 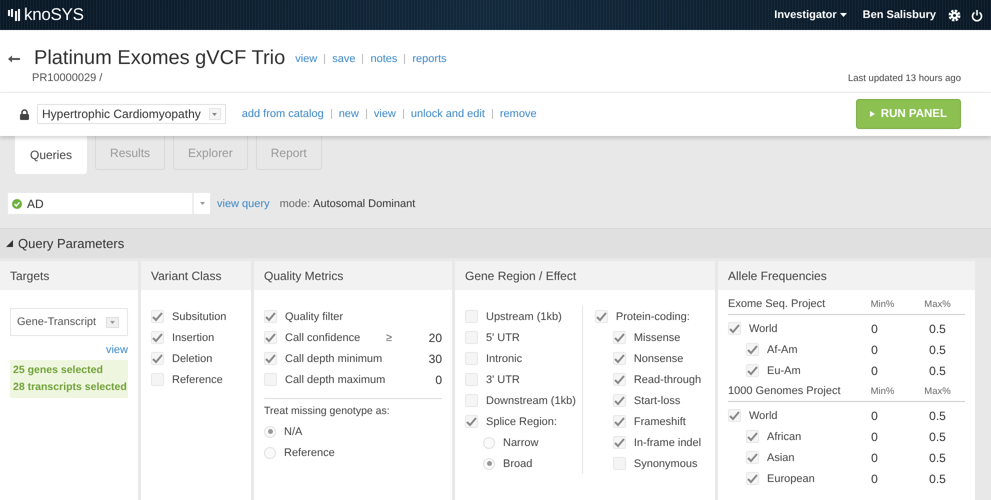 I want to click on column-header: Variant Class, so click(x=196, y=275).